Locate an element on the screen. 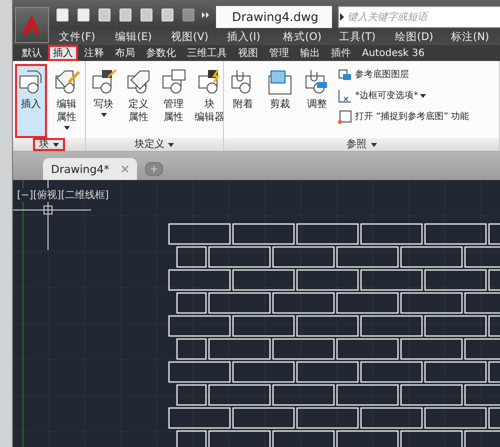  panel-title: 块 is located at coordinates (48, 144).